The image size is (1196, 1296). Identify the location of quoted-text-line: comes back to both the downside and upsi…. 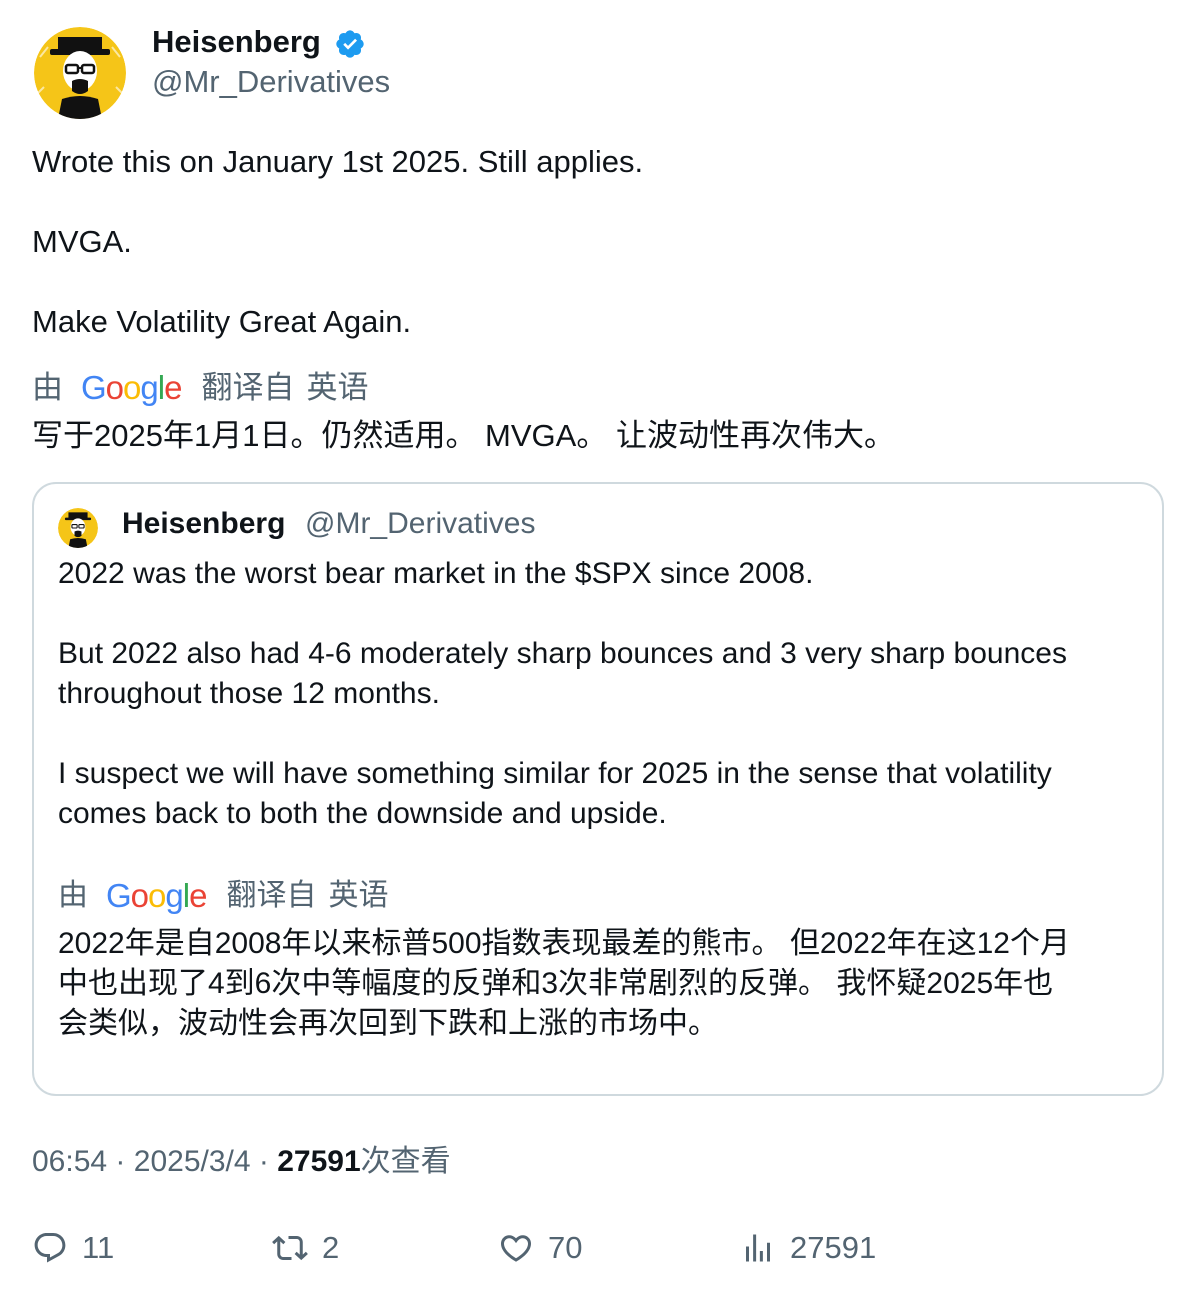
(362, 813).